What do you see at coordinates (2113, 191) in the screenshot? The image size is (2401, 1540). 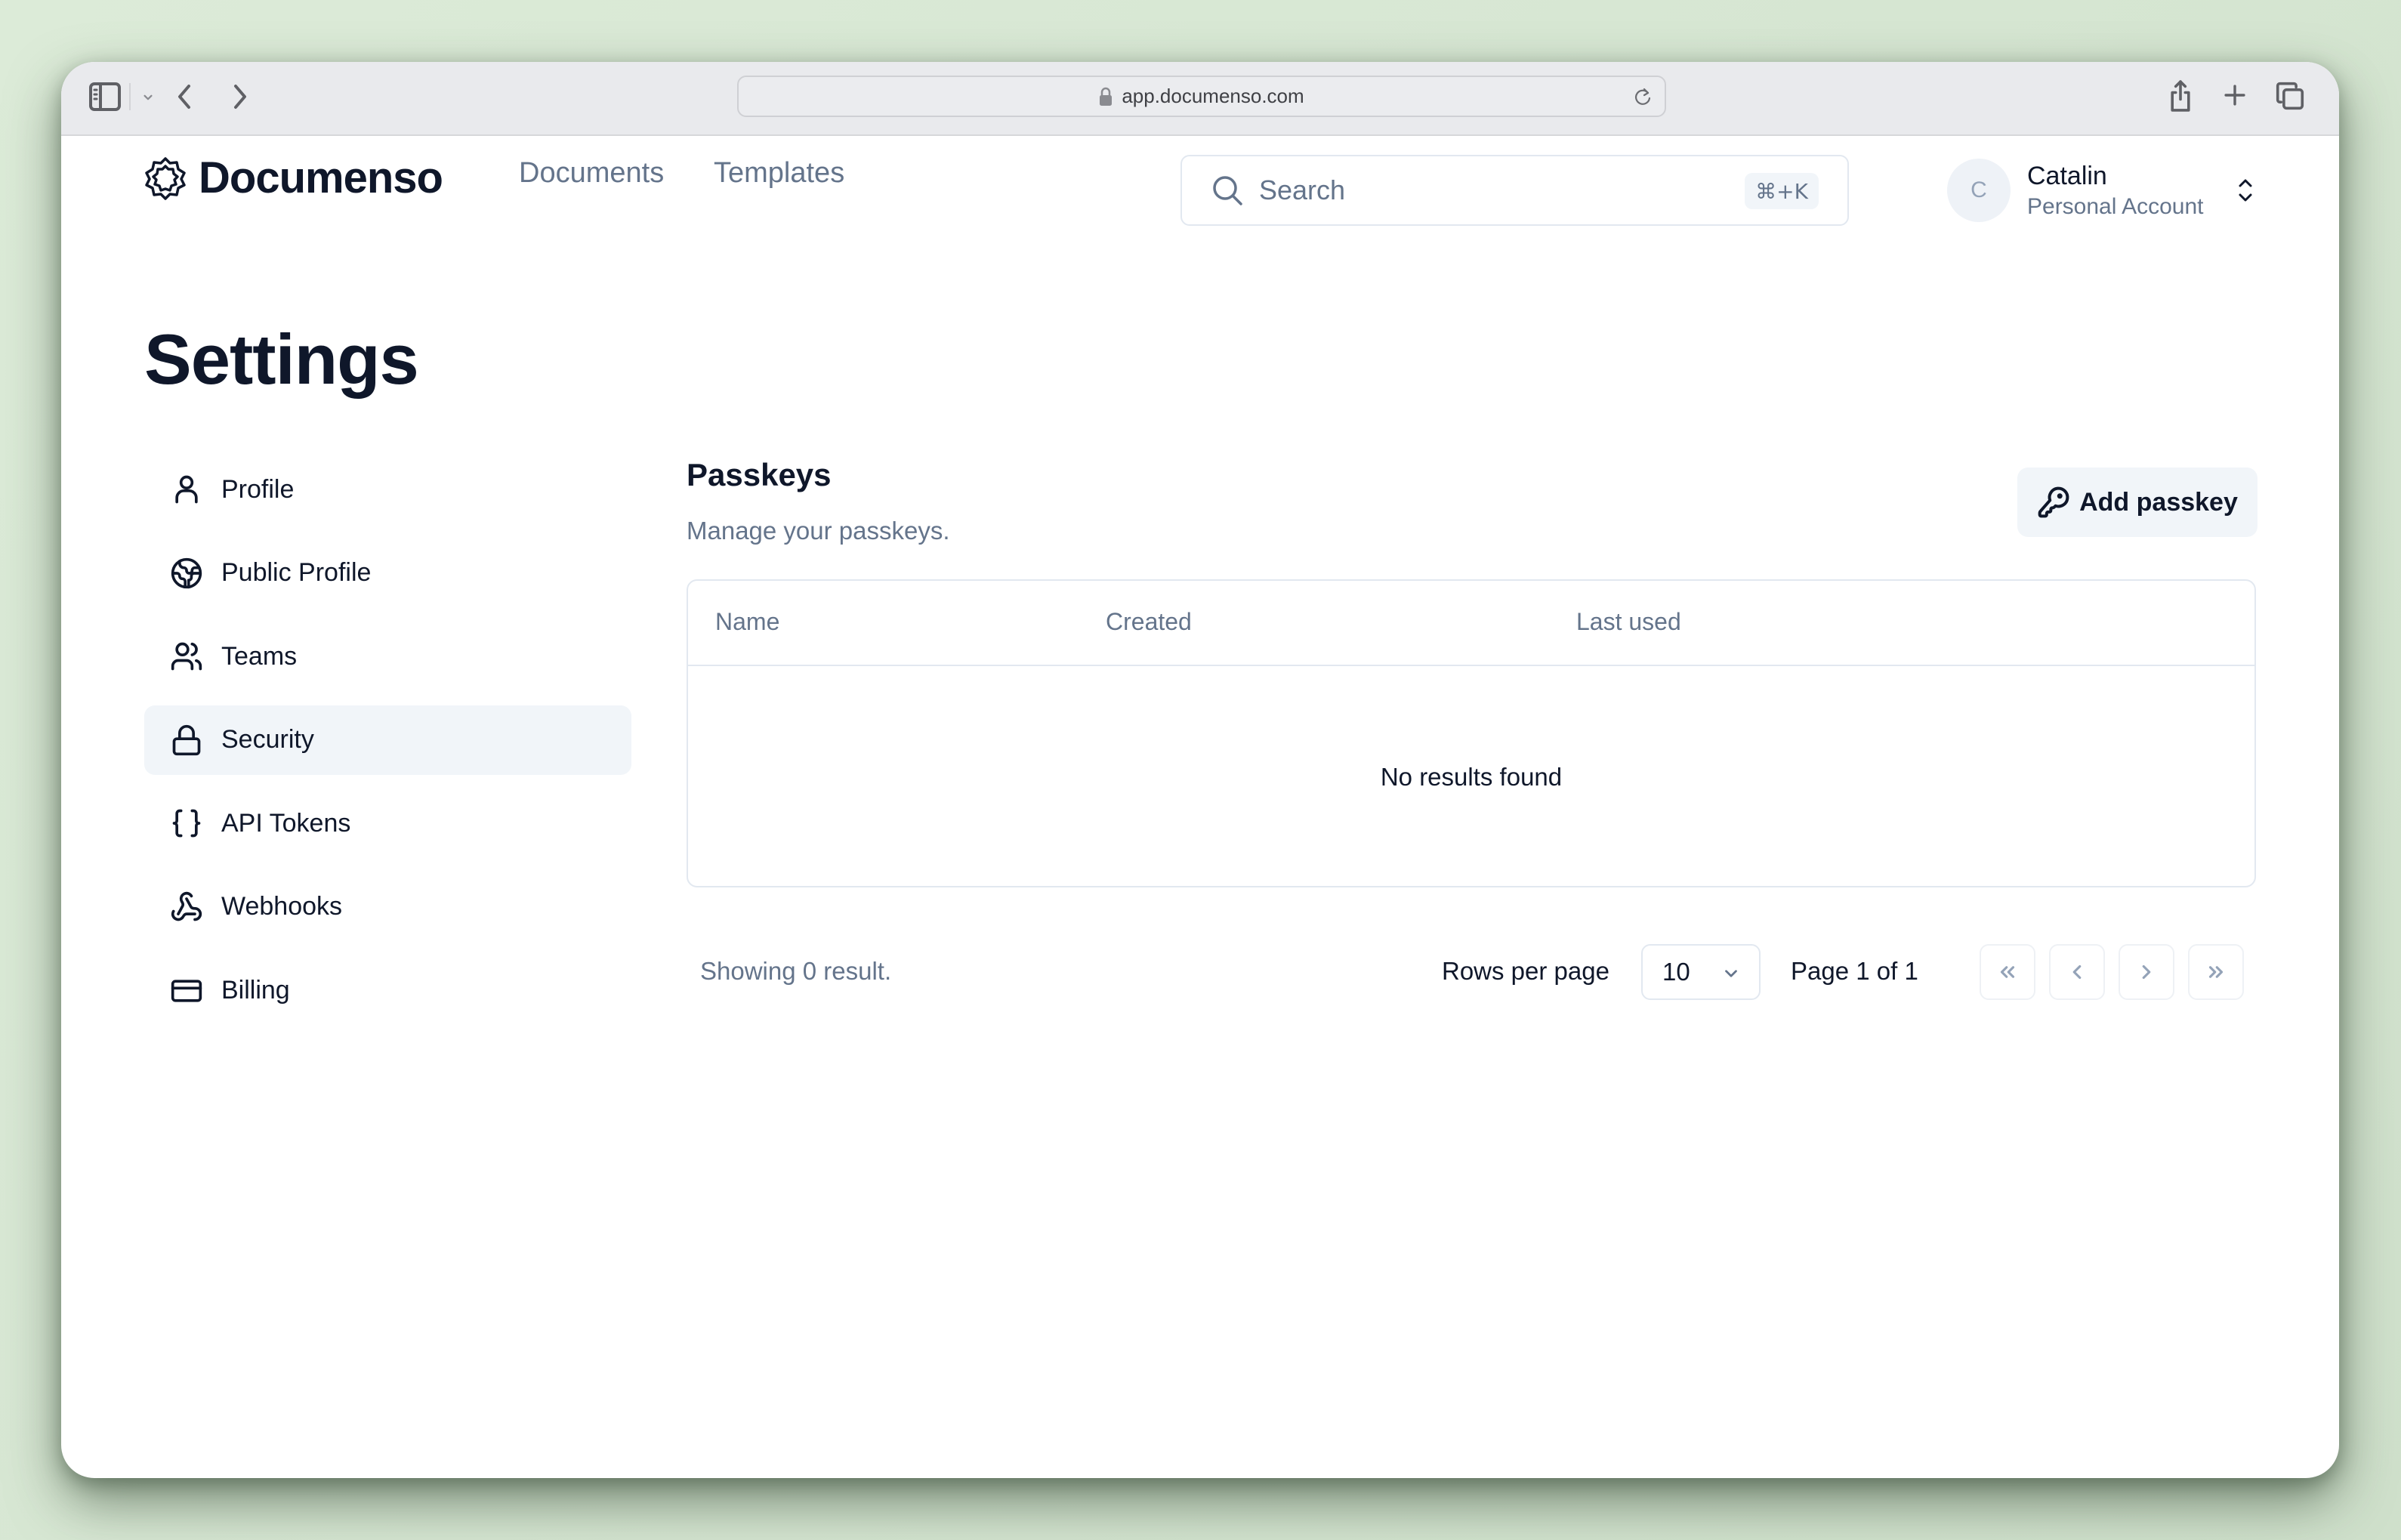 I see `account-switcher: C Catalin Personal Account` at bounding box center [2113, 191].